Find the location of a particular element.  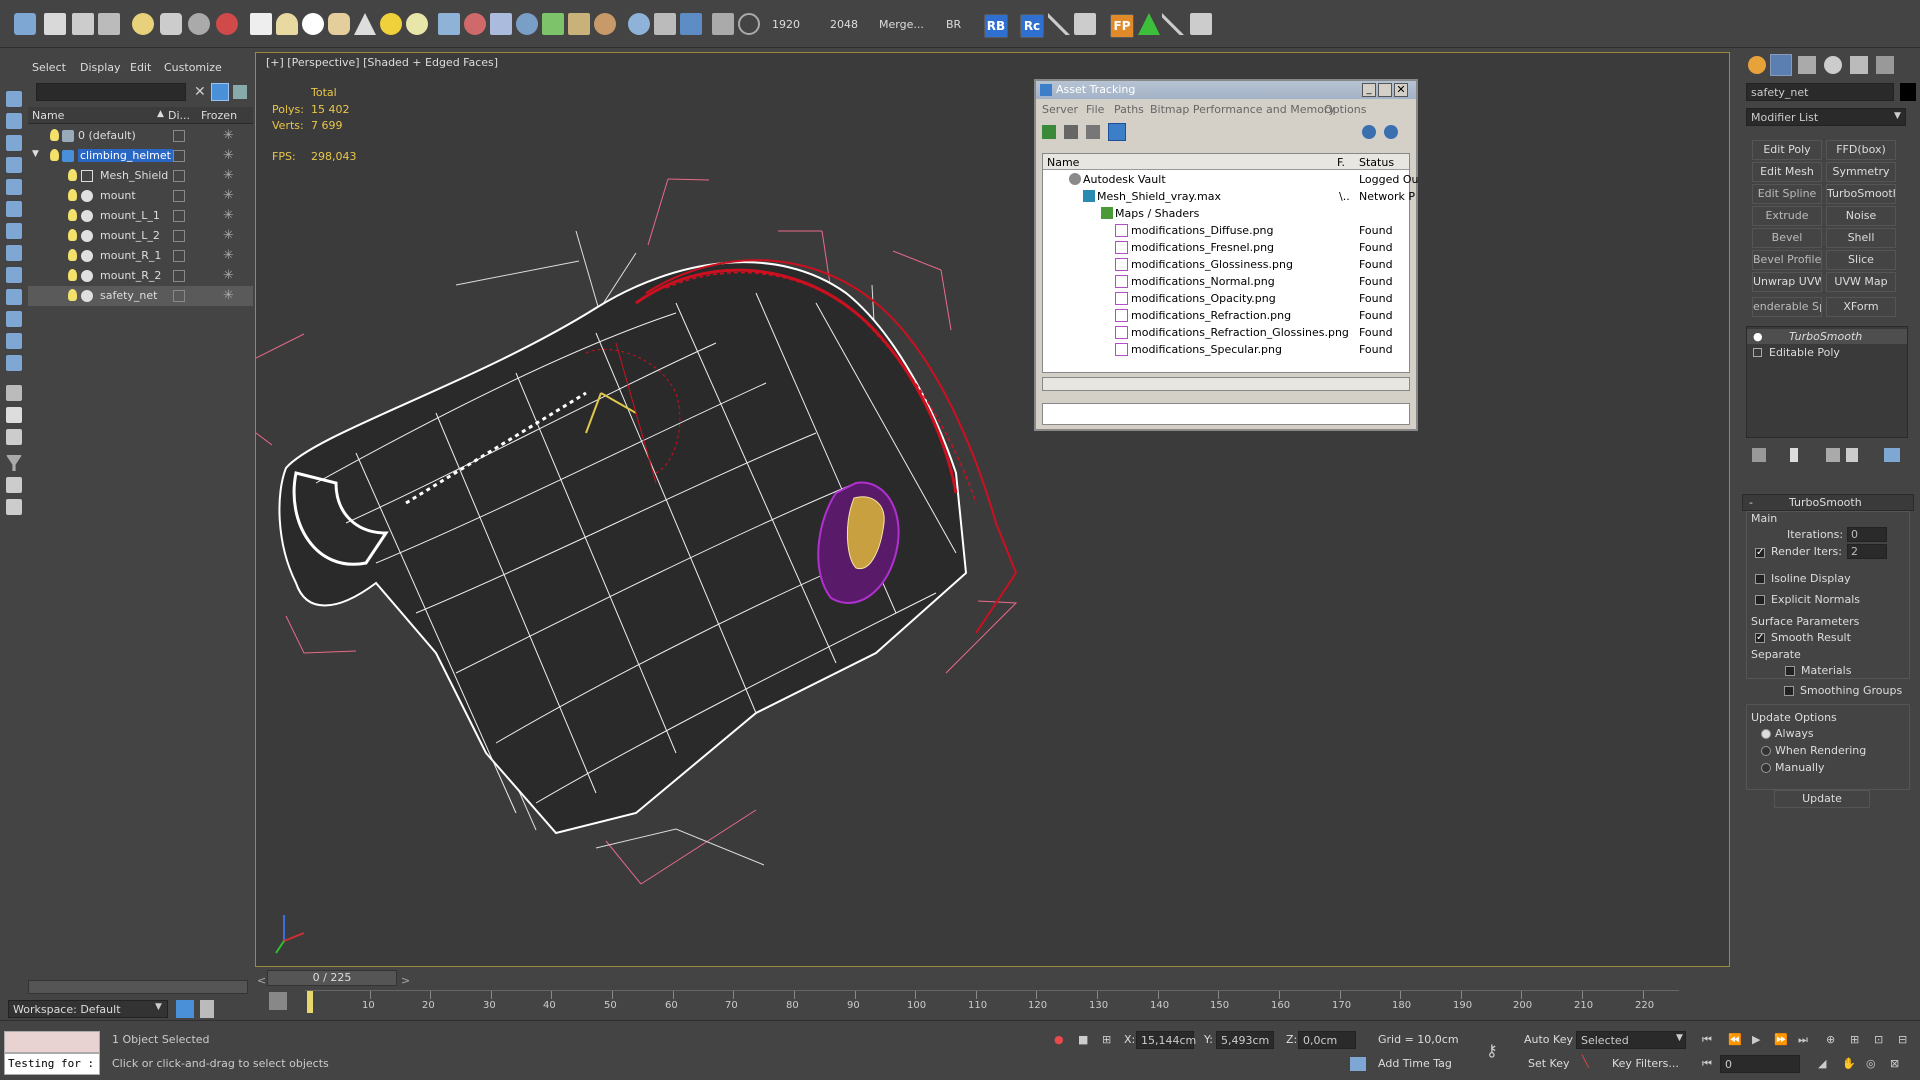

sun-icon is located at coordinates (391, 24).